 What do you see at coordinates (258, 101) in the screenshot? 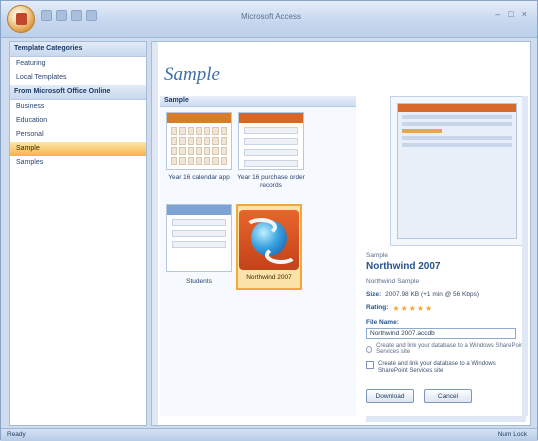
I see `templates-panel-header: Sample` at bounding box center [258, 101].